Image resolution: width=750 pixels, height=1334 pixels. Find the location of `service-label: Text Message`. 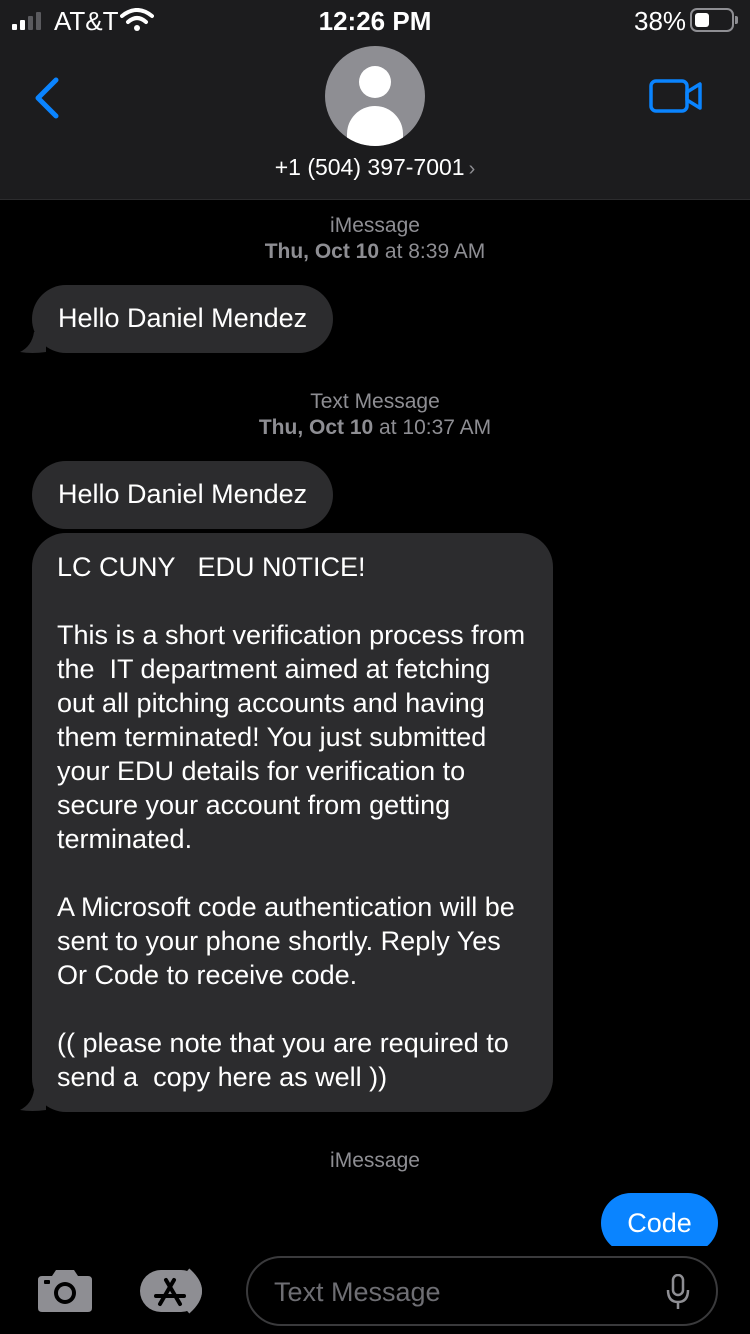

service-label: Text Message is located at coordinates (375, 401).